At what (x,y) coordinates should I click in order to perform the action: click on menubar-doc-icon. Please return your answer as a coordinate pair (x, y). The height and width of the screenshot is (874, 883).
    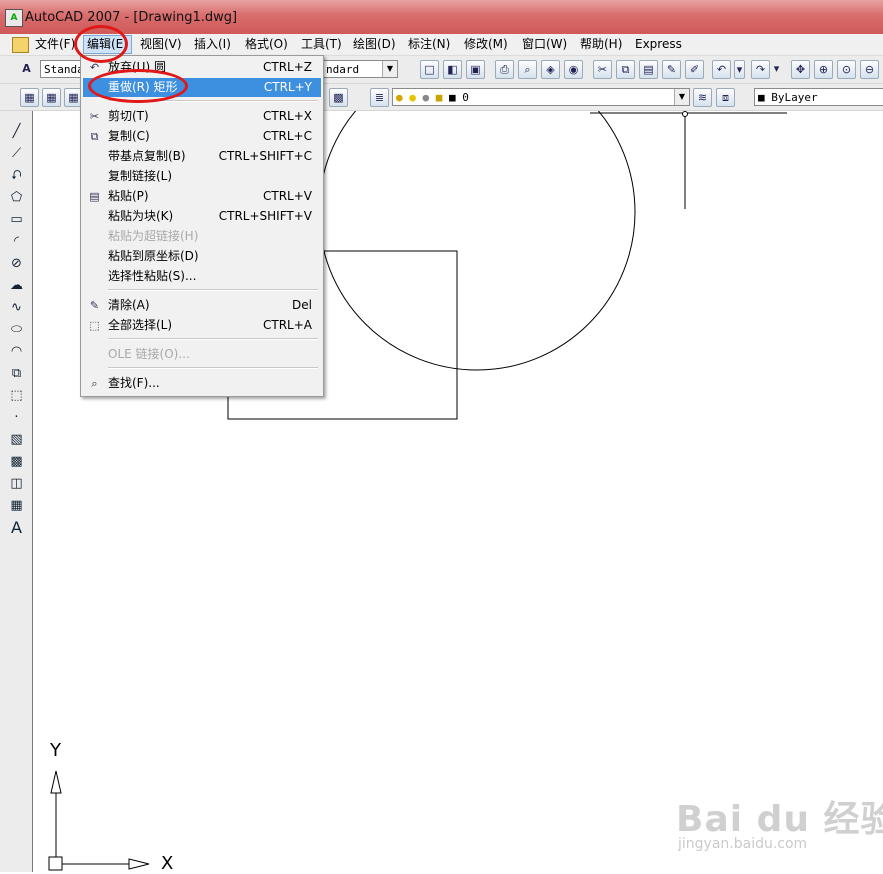
    Looking at the image, I should click on (20, 45).